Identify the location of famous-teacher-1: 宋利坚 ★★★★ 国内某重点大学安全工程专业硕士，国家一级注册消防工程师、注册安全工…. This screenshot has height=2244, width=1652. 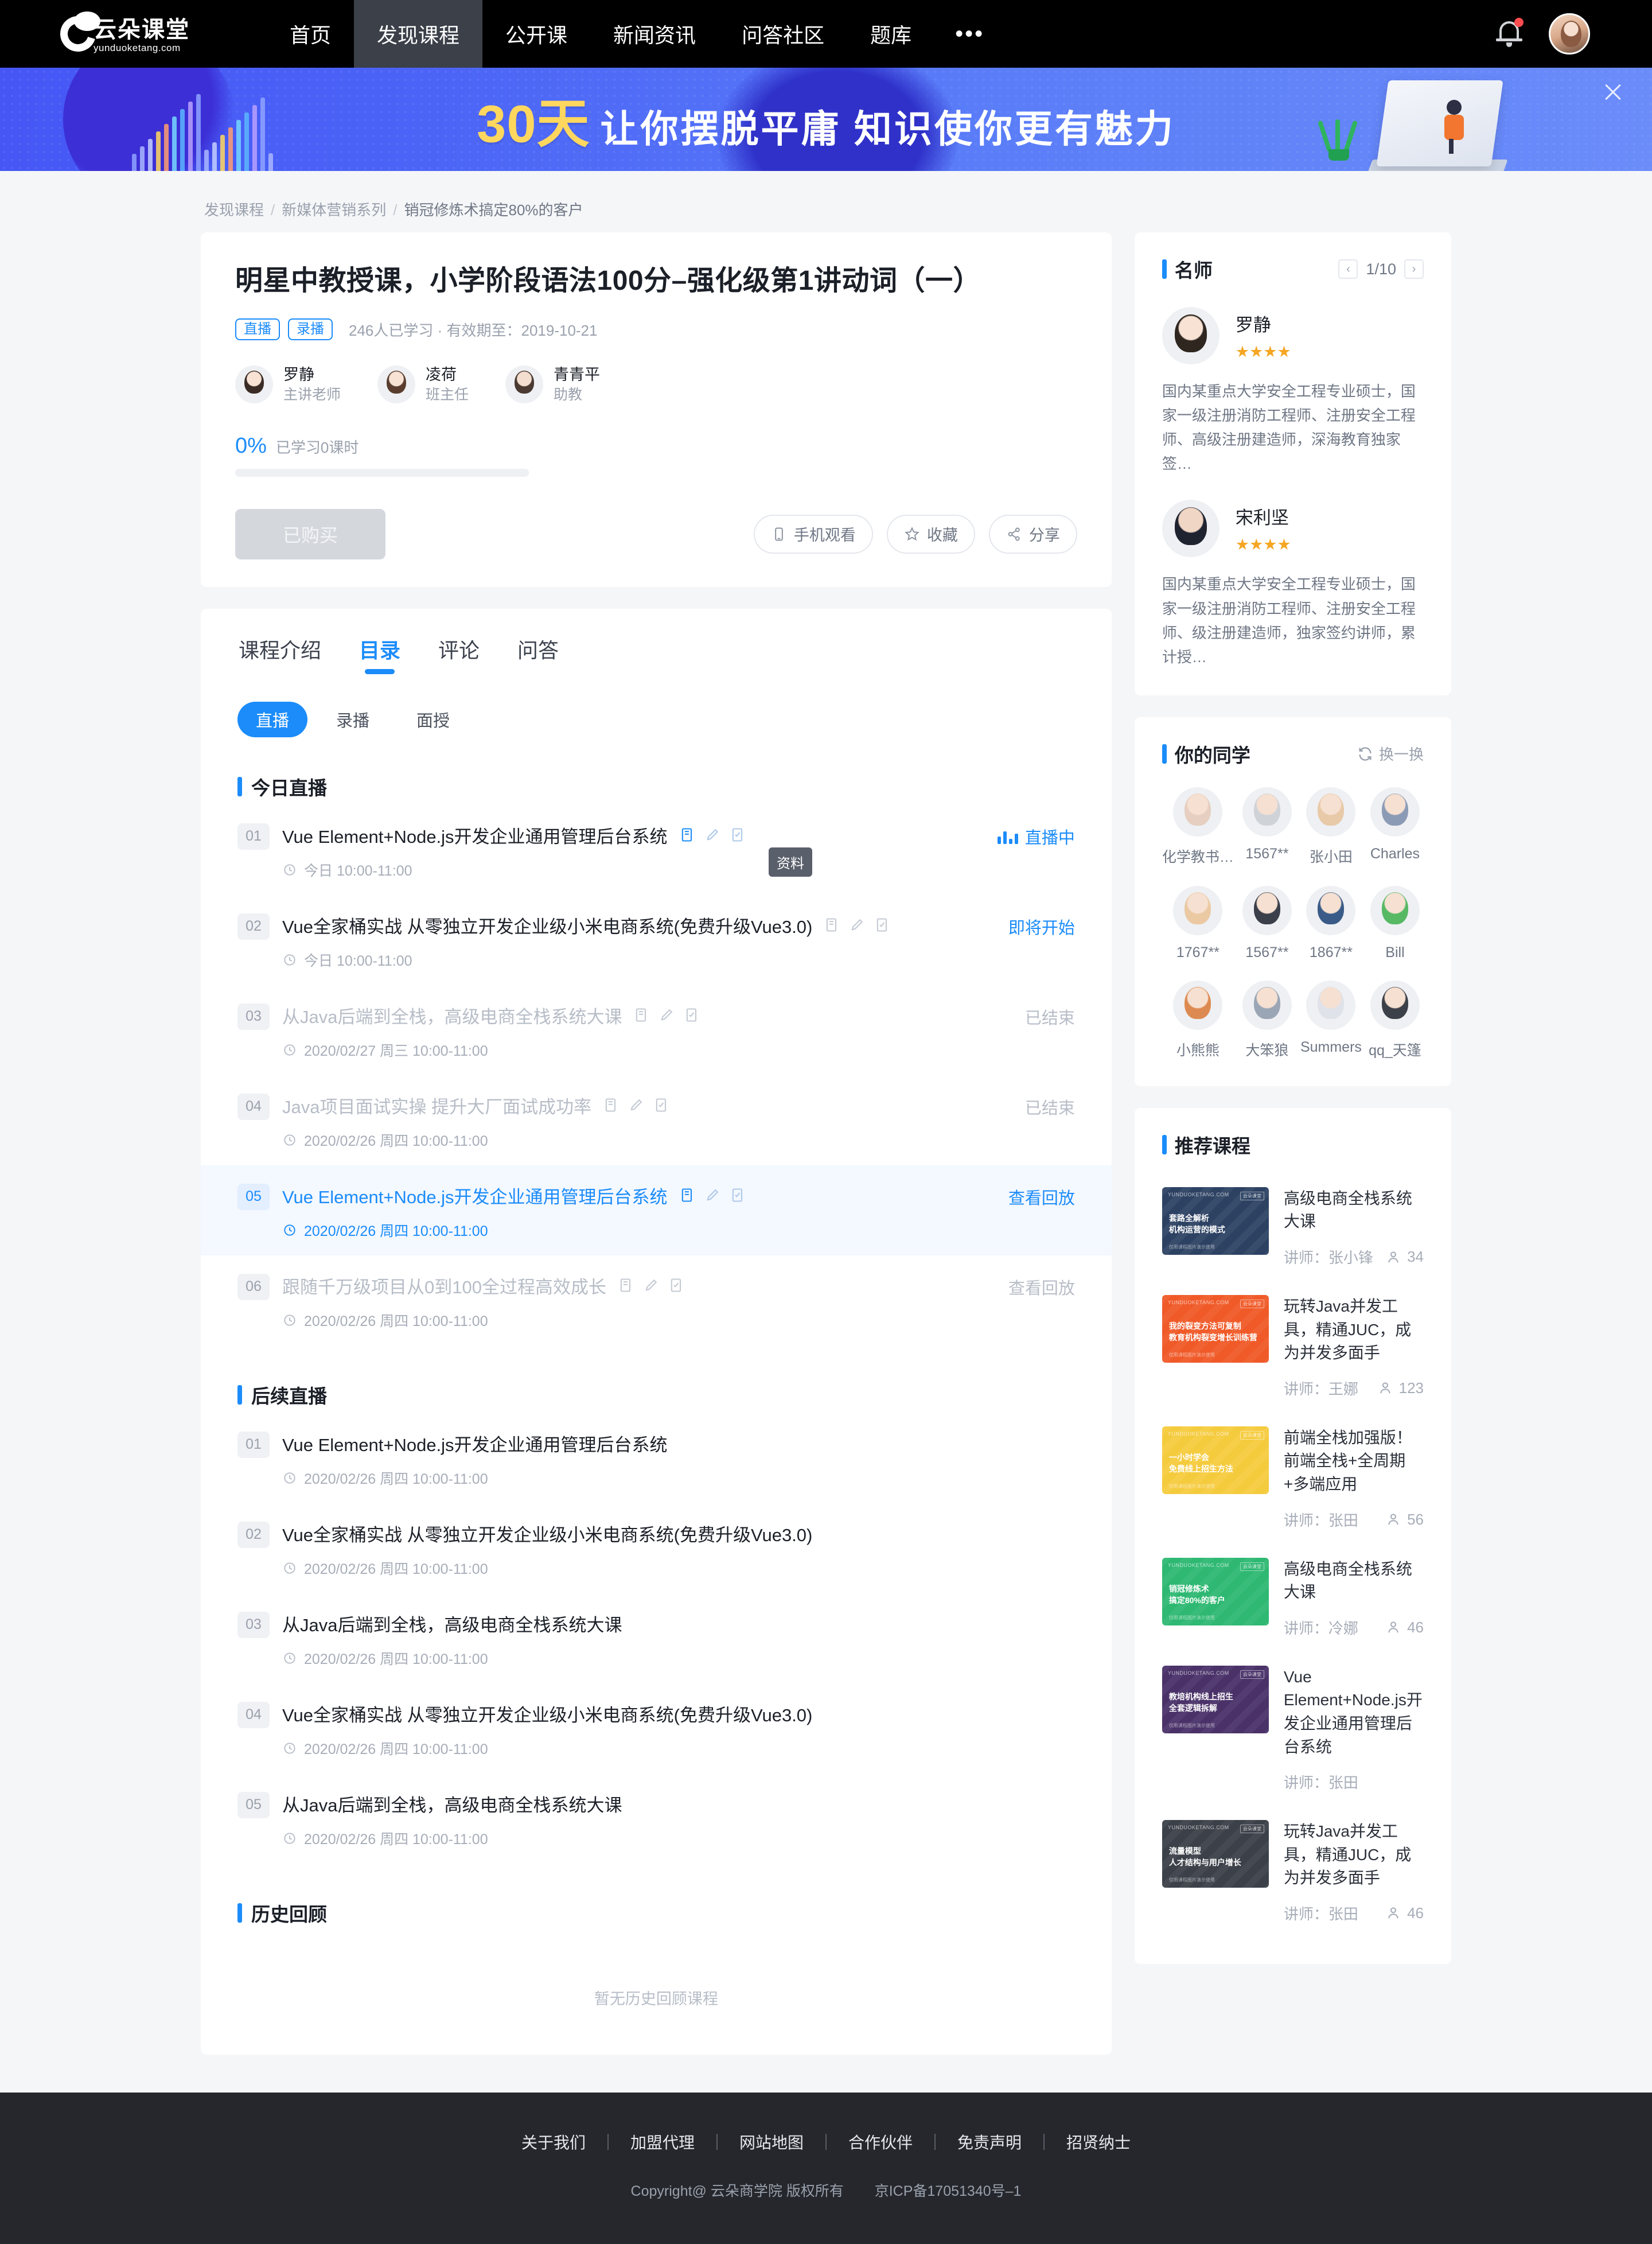
(1293, 584).